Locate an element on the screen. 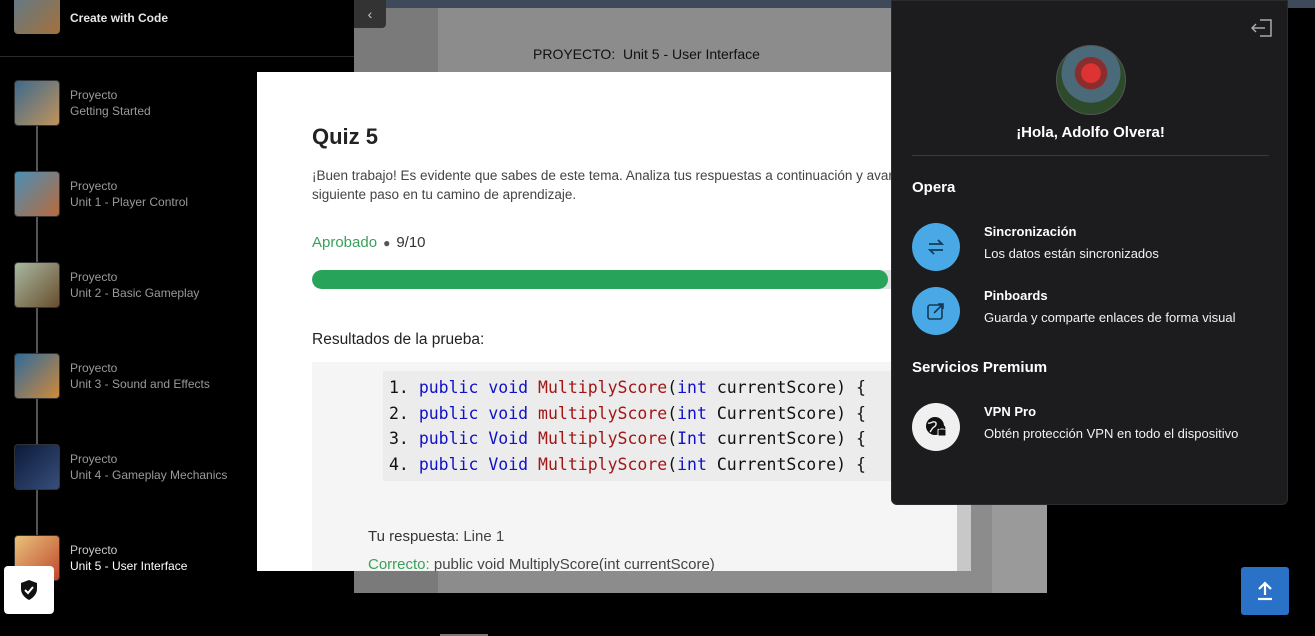 The height and width of the screenshot is (636, 1315). shield-button is located at coordinates (29, 590).